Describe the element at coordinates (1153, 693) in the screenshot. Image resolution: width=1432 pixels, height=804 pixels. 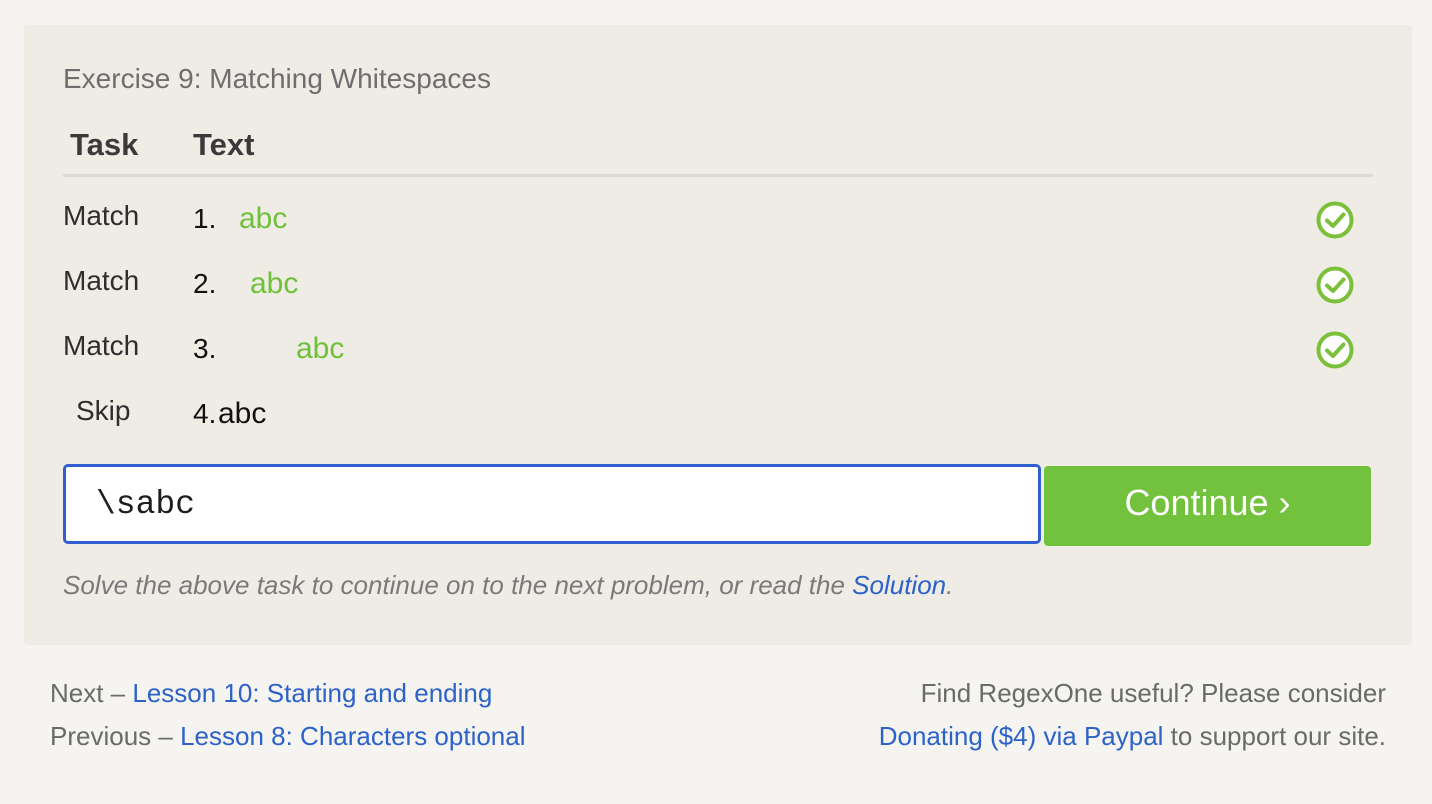
I see `support-line: Find RegexOne useful? Please consider` at that location.